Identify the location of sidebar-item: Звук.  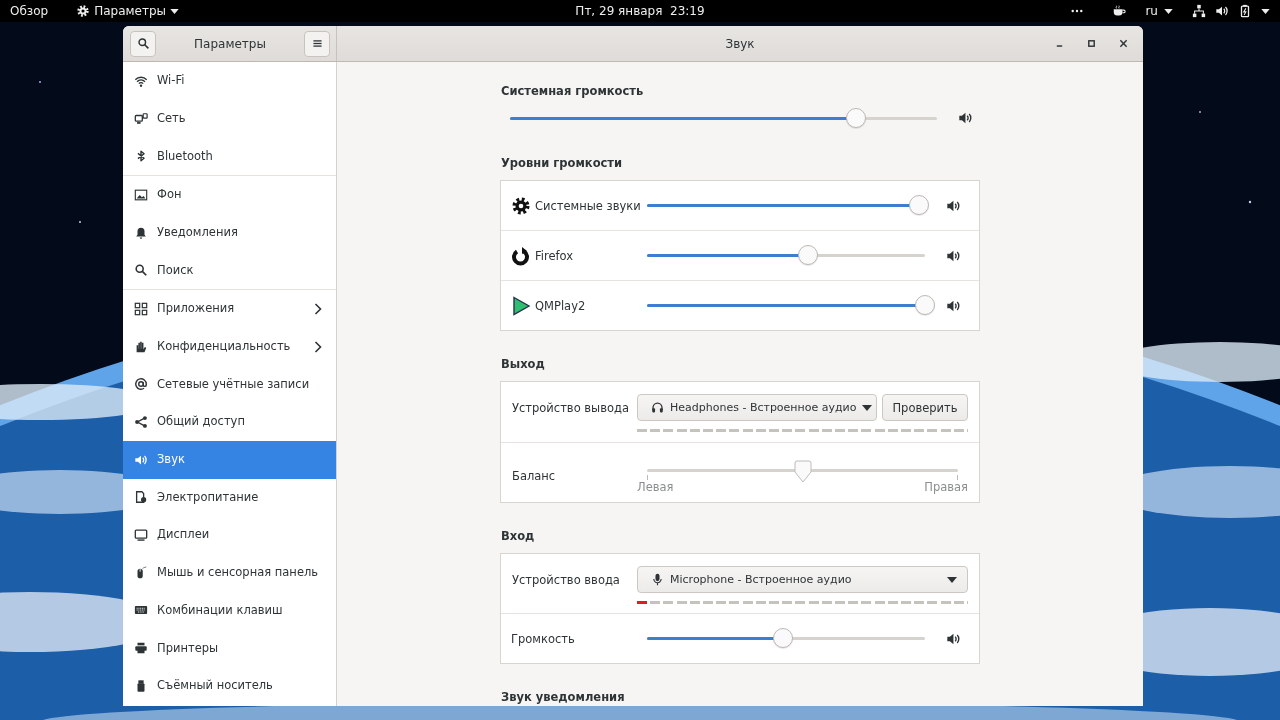
(229, 459).